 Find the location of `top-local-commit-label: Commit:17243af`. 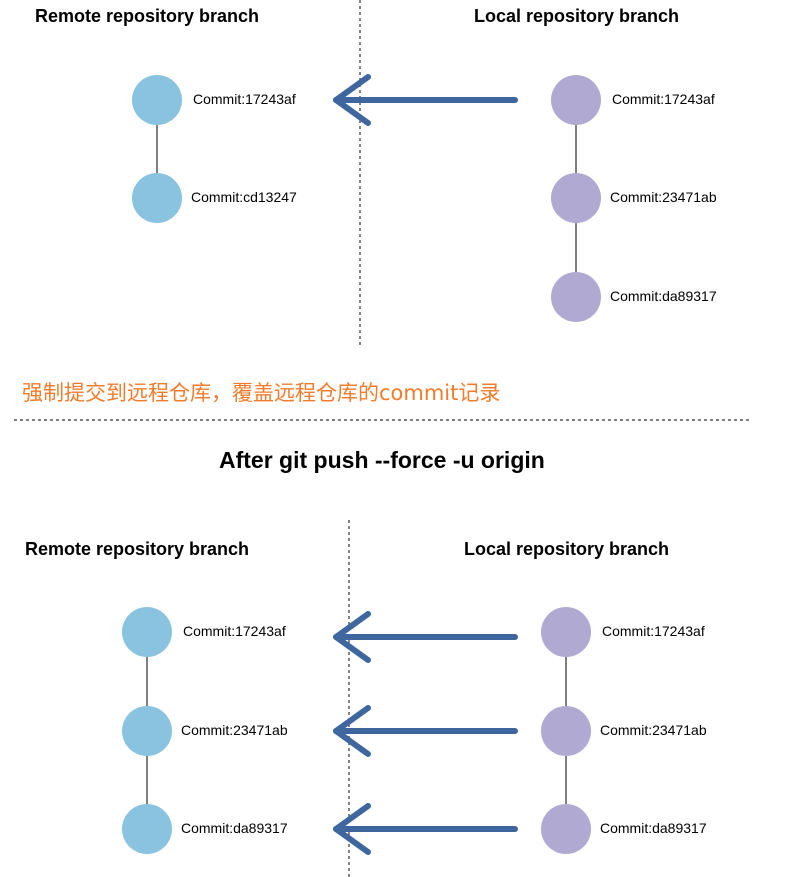

top-local-commit-label: Commit:17243af is located at coordinates (663, 99).